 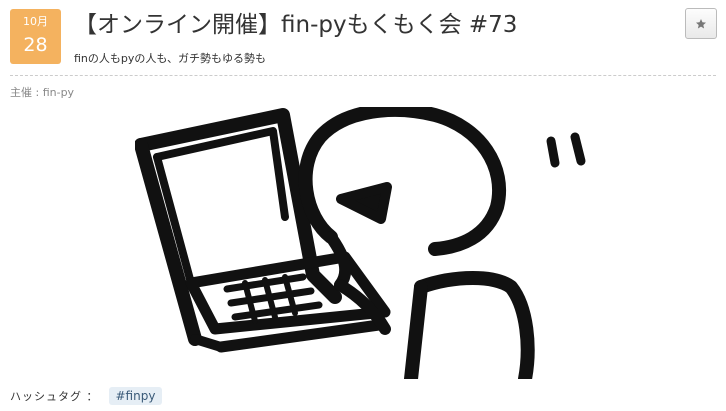 I want to click on hashtag-label: ハッシュタグ ：, so click(x=54, y=396).